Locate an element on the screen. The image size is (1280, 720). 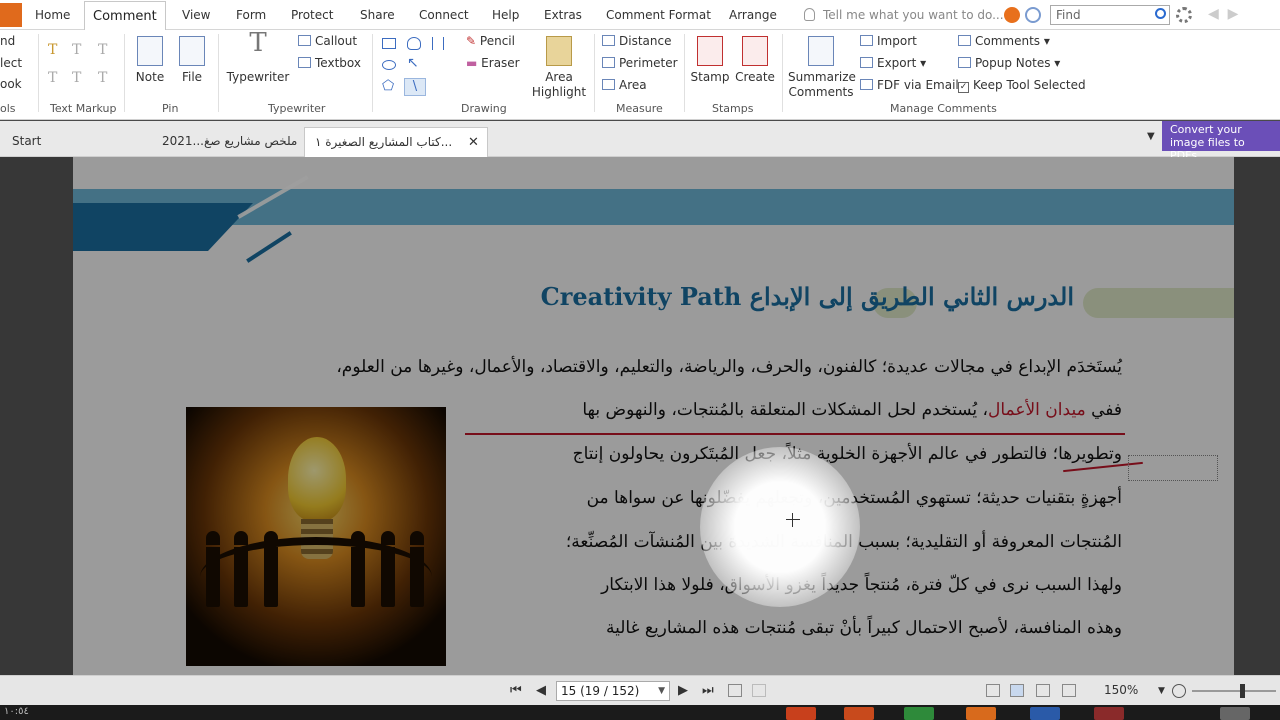
menu-view: View is located at coordinates (196, 15).